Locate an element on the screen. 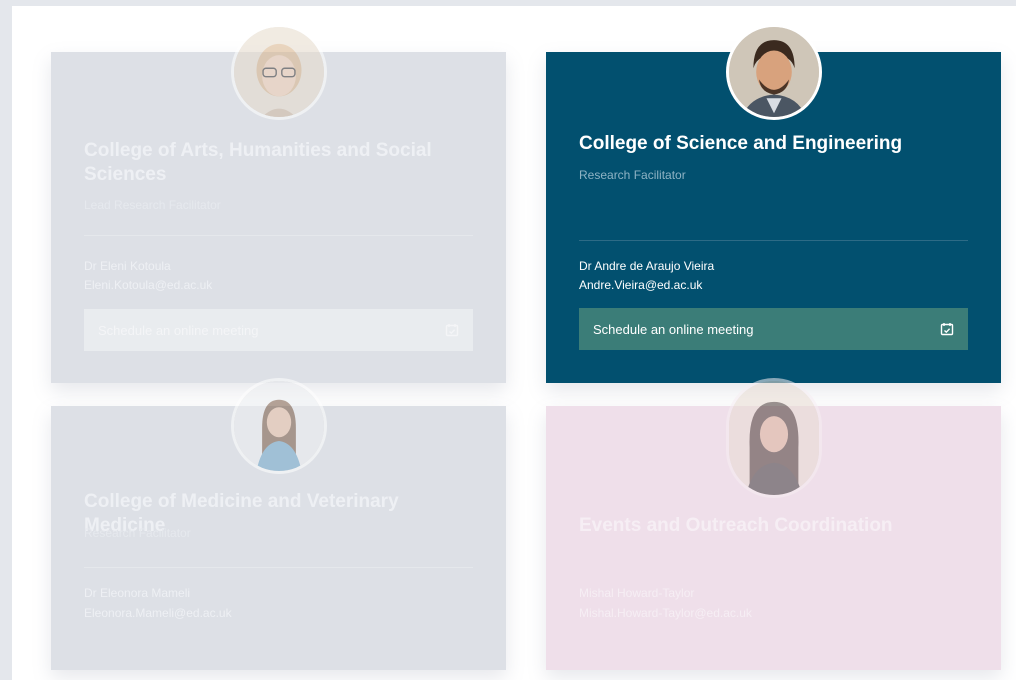 The width and height of the screenshot is (1016, 680). contact-email: Eleni.Kotoula@ed.ac.uk is located at coordinates (148, 285).